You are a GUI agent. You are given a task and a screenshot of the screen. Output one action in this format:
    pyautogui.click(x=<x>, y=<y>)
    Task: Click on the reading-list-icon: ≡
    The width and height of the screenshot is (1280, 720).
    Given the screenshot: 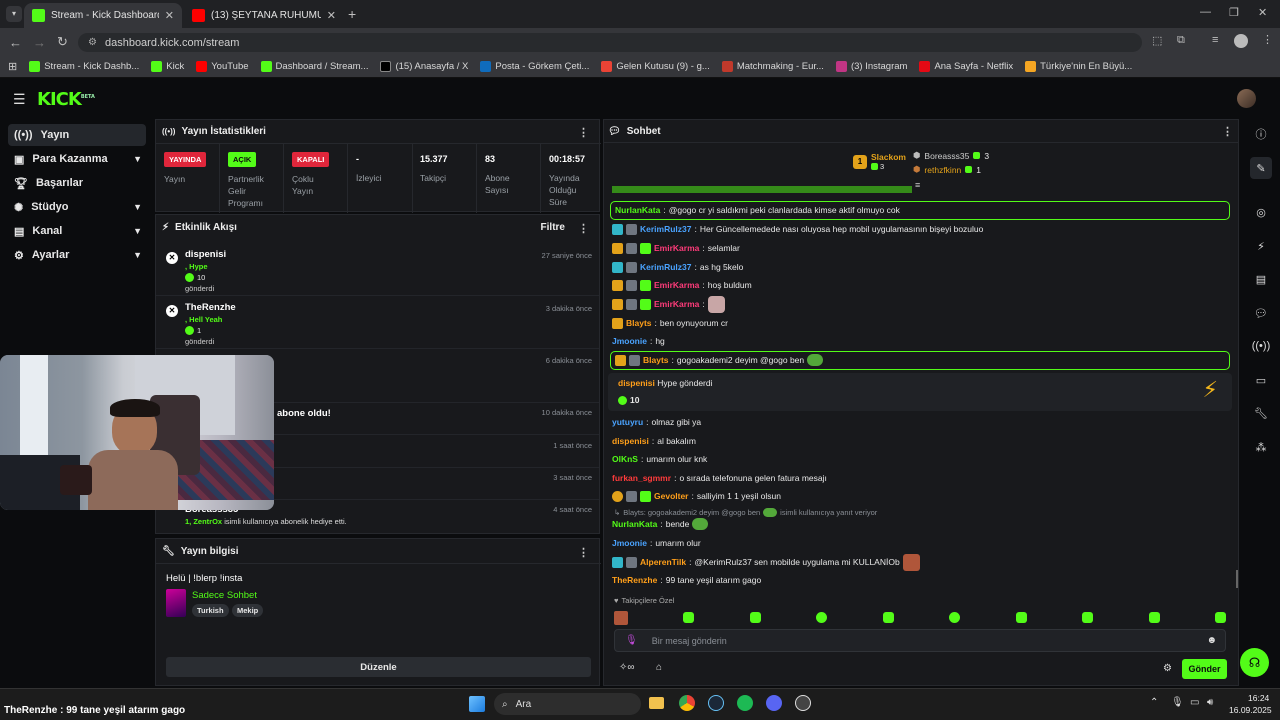 What is the action you would take?
    pyautogui.click(x=1215, y=40)
    